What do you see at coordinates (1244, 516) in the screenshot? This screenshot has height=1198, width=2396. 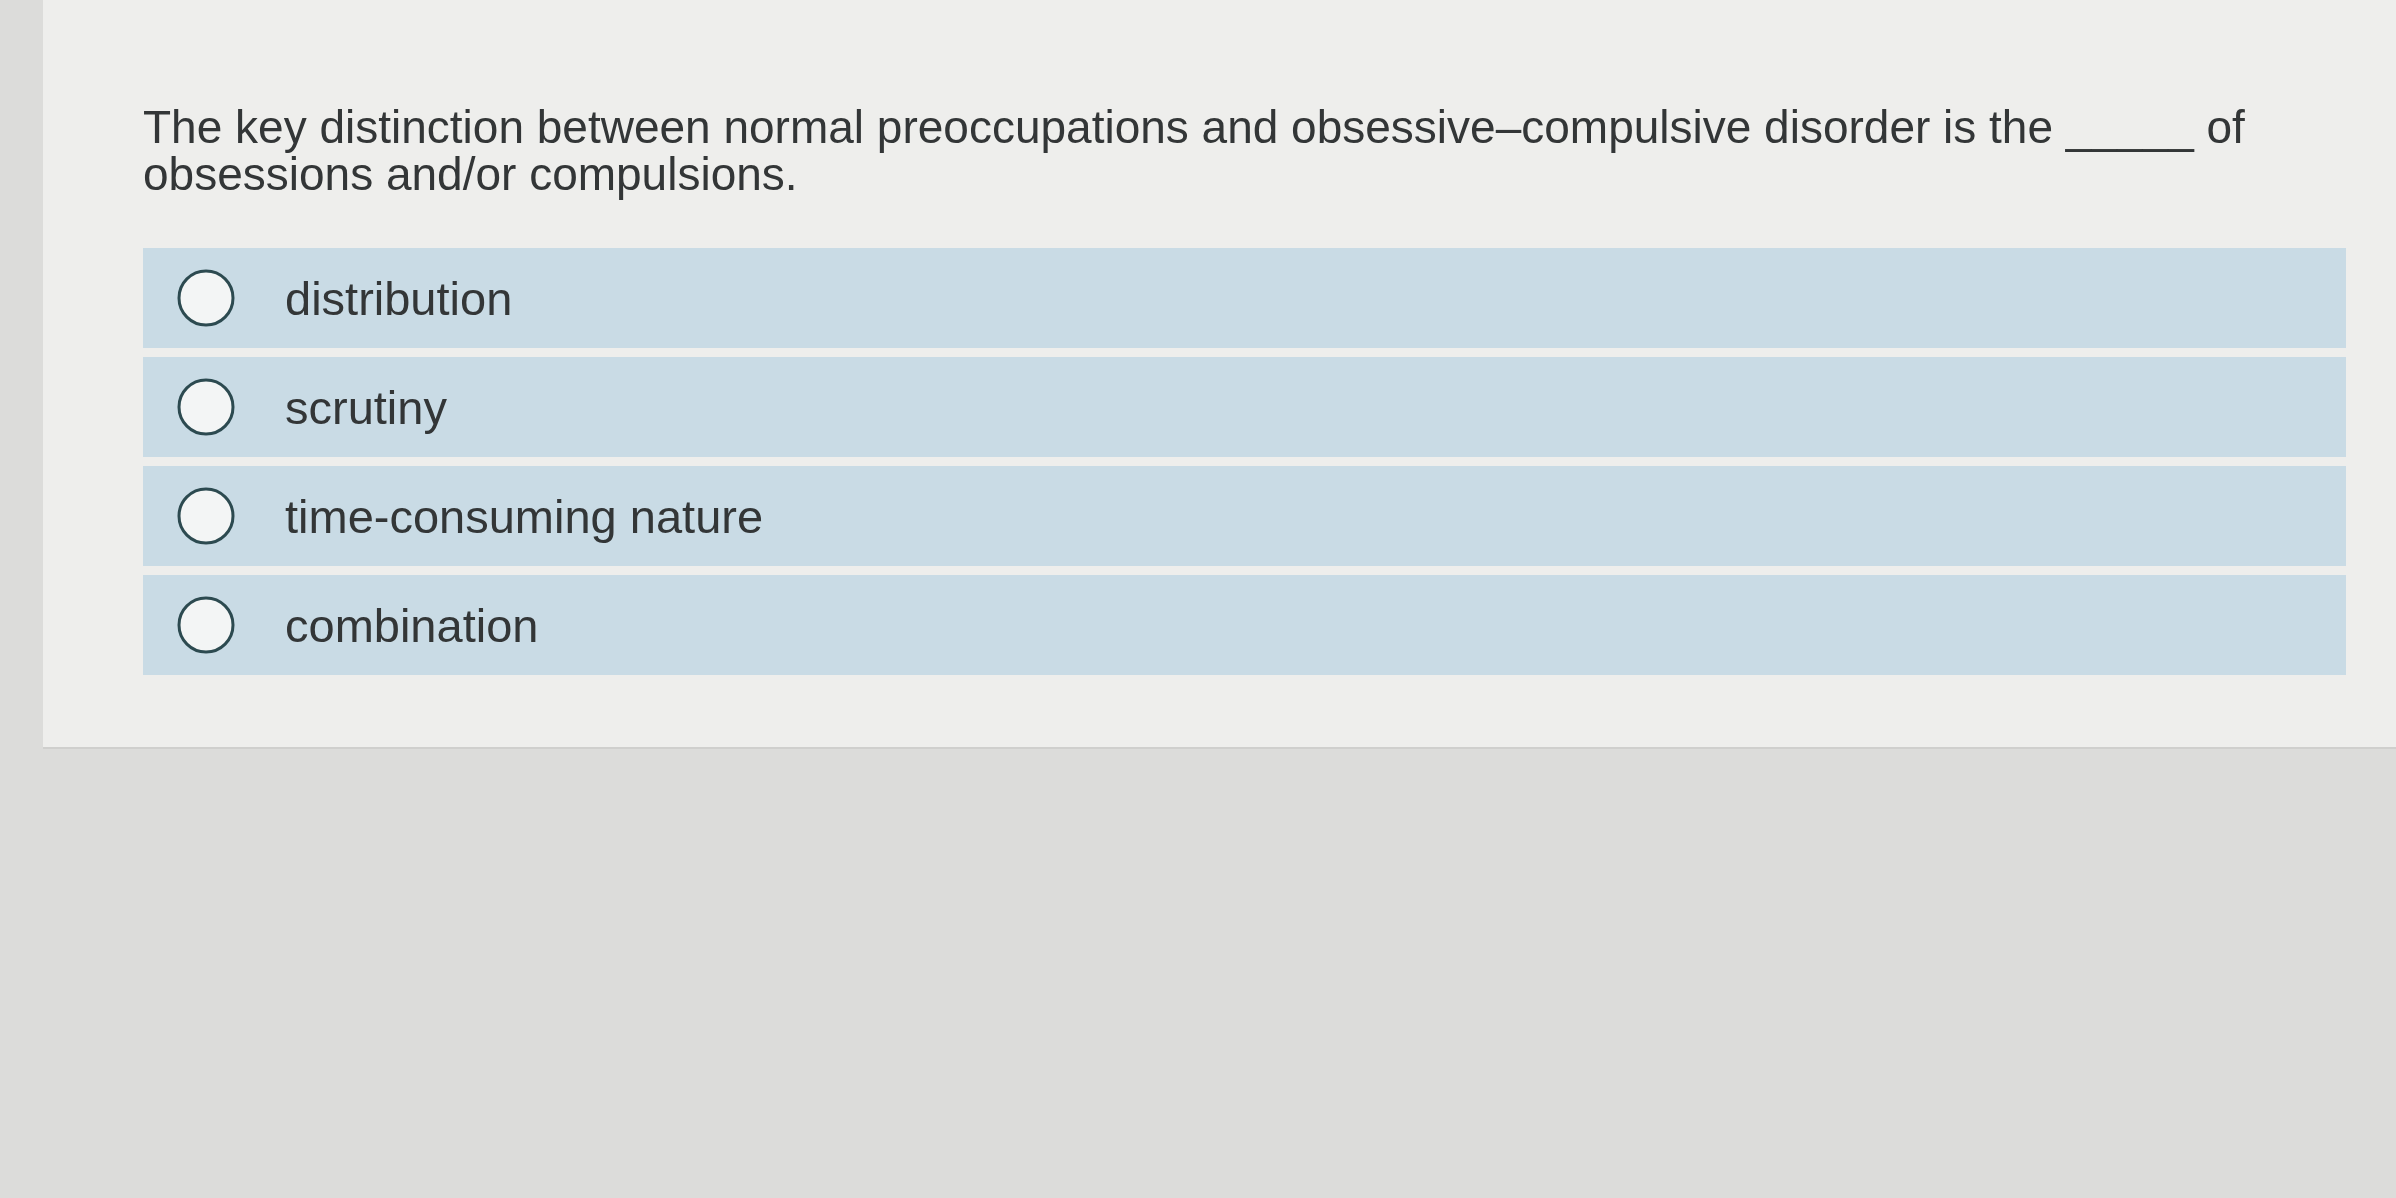 I see `answer-option: time-consuming nature` at bounding box center [1244, 516].